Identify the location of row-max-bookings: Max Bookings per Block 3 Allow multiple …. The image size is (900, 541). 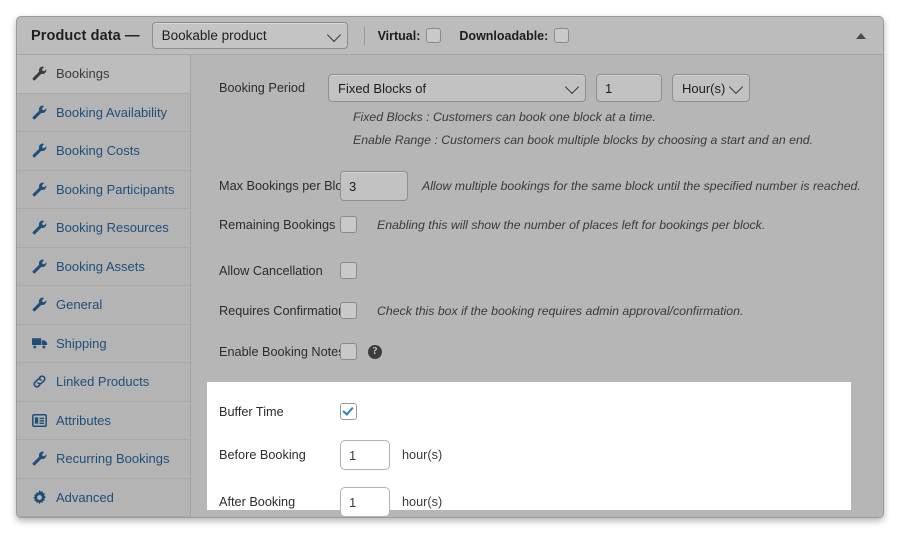
(526, 186).